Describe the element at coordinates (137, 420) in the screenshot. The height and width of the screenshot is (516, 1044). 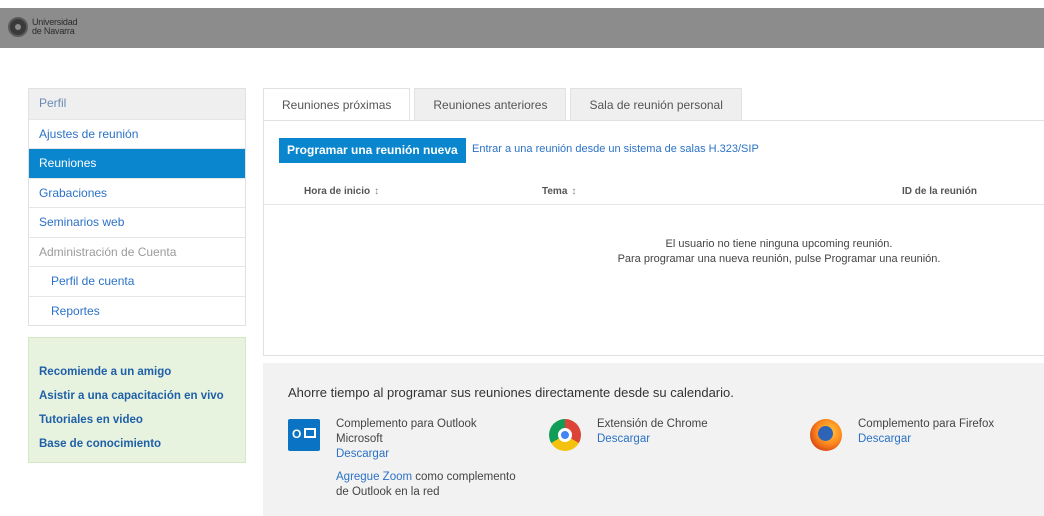
I see `video-tutorials-link: Tutoriales en video` at that location.